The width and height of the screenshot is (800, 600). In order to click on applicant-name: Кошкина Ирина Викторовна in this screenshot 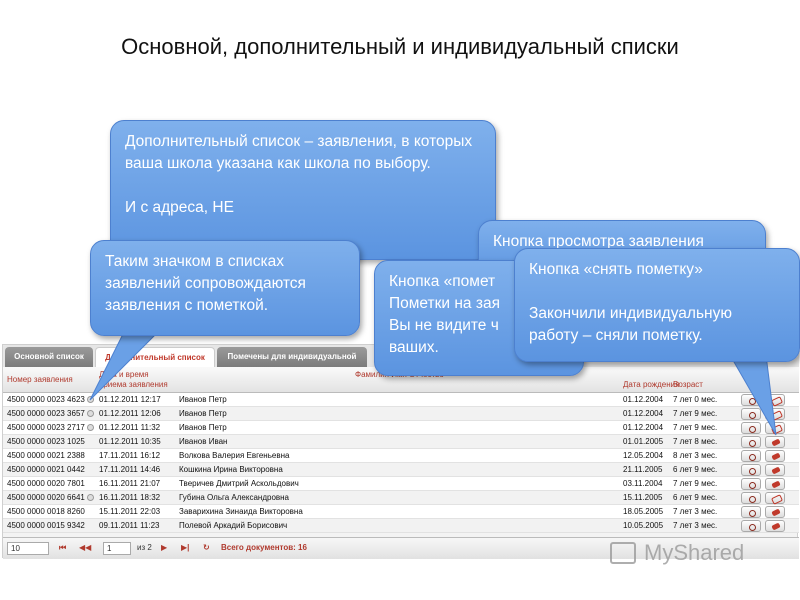, I will do `click(231, 469)`.